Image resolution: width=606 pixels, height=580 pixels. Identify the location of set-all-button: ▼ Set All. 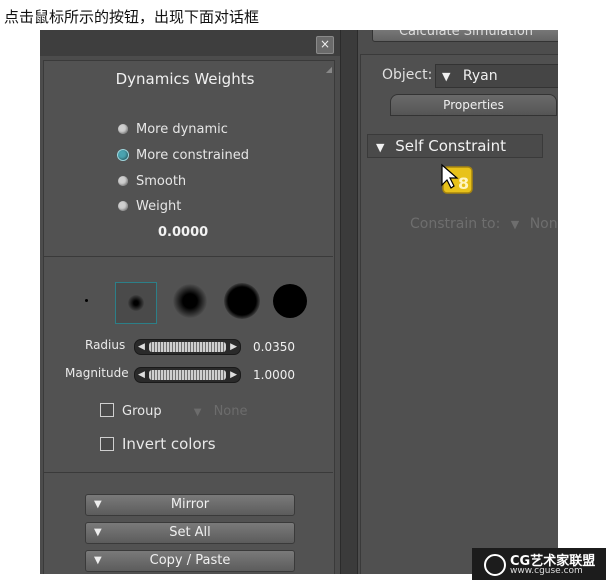
(190, 533).